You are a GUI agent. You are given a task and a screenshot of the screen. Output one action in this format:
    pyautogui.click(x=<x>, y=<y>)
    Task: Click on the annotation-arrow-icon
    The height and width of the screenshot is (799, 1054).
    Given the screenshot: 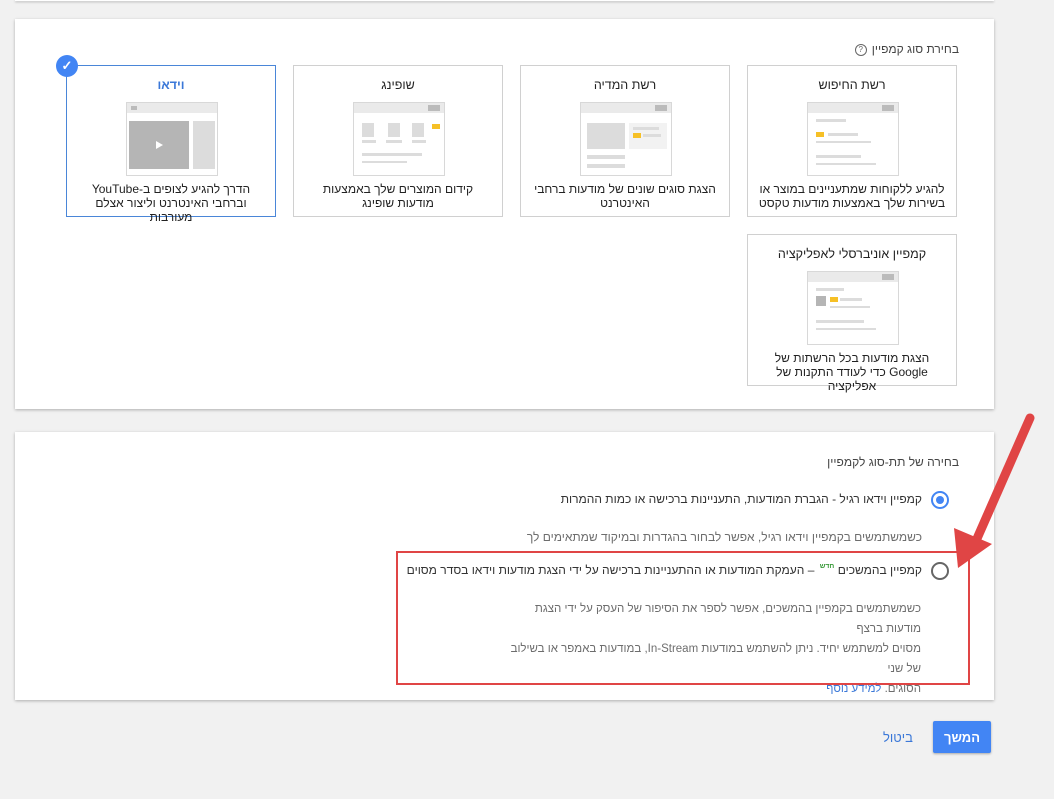 What is the action you would take?
    pyautogui.click(x=994, y=490)
    